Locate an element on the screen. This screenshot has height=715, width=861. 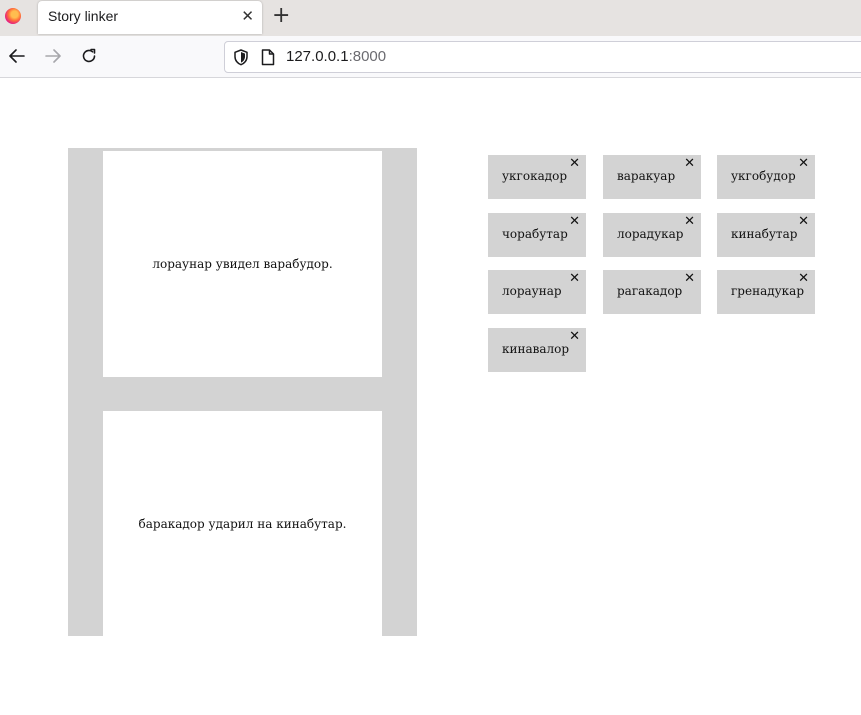
word-chip: лораунар ✕ is located at coordinates (537, 292).